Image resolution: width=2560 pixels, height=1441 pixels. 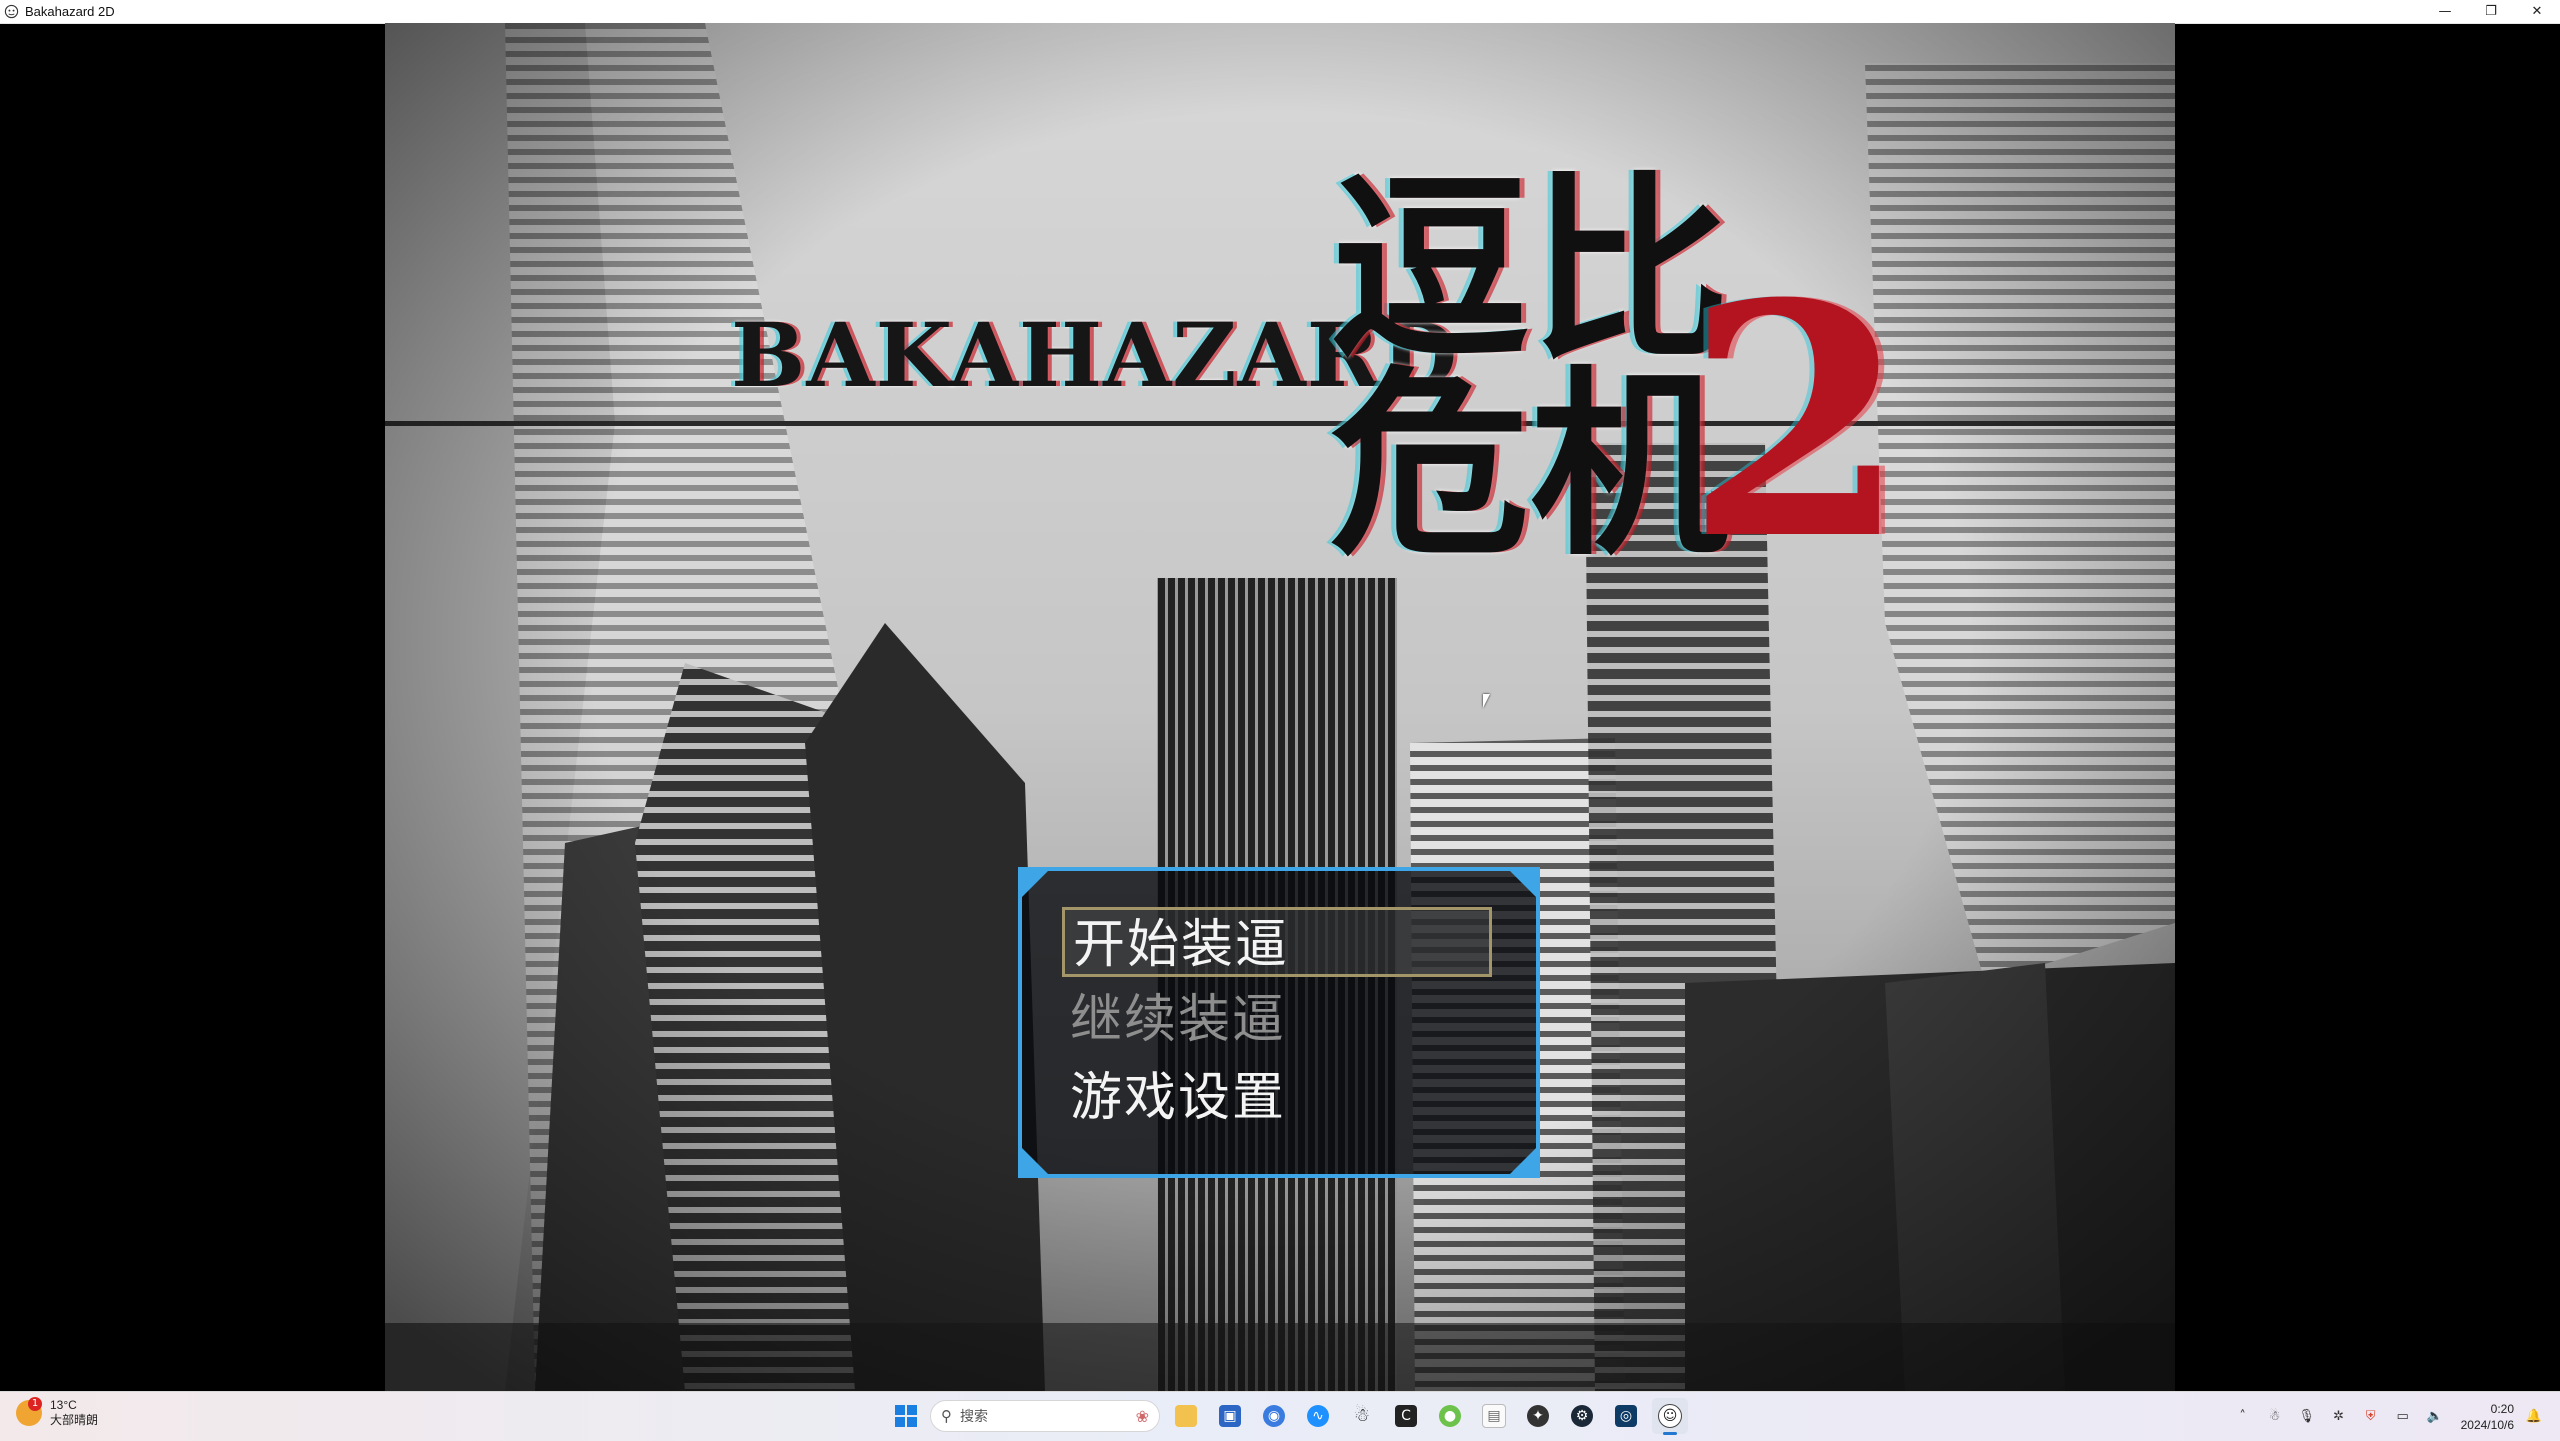 I want to click on bakahazard-icon: ☺, so click(x=1670, y=1416).